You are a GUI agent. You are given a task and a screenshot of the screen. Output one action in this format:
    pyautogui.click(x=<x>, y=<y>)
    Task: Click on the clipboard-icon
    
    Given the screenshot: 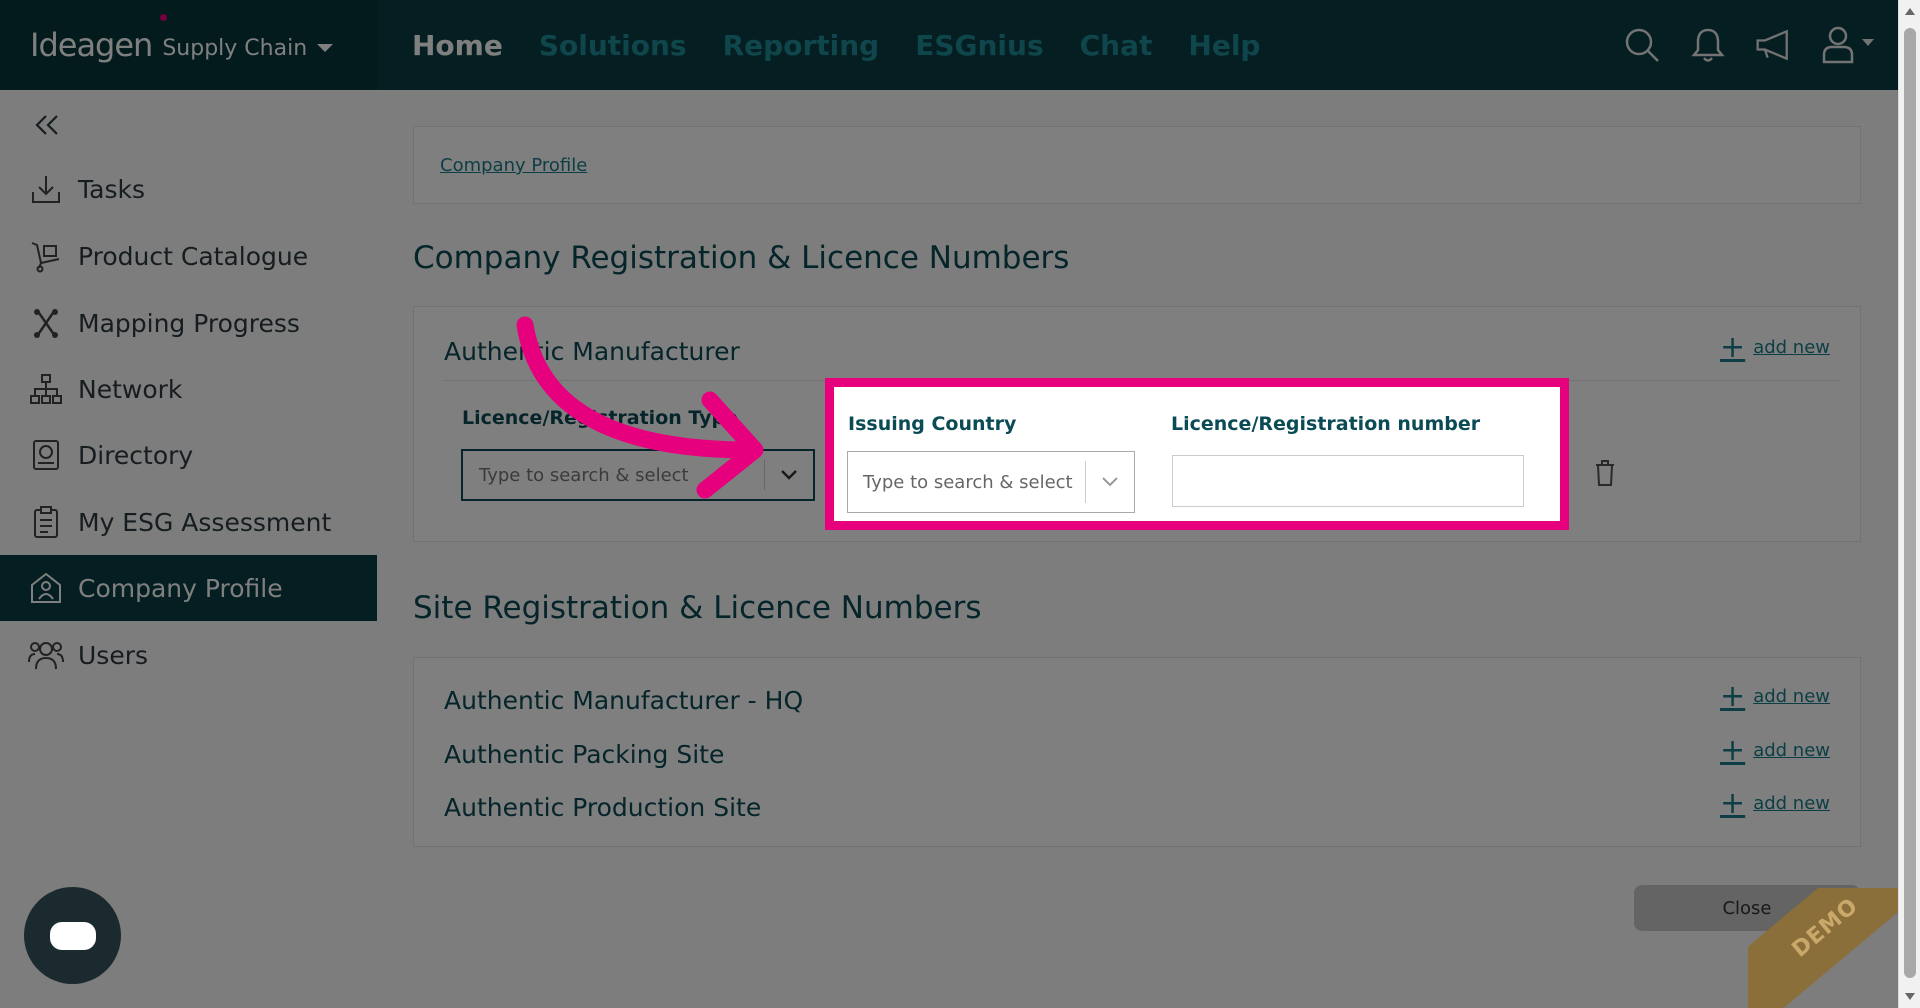 What is the action you would take?
    pyautogui.click(x=46, y=522)
    